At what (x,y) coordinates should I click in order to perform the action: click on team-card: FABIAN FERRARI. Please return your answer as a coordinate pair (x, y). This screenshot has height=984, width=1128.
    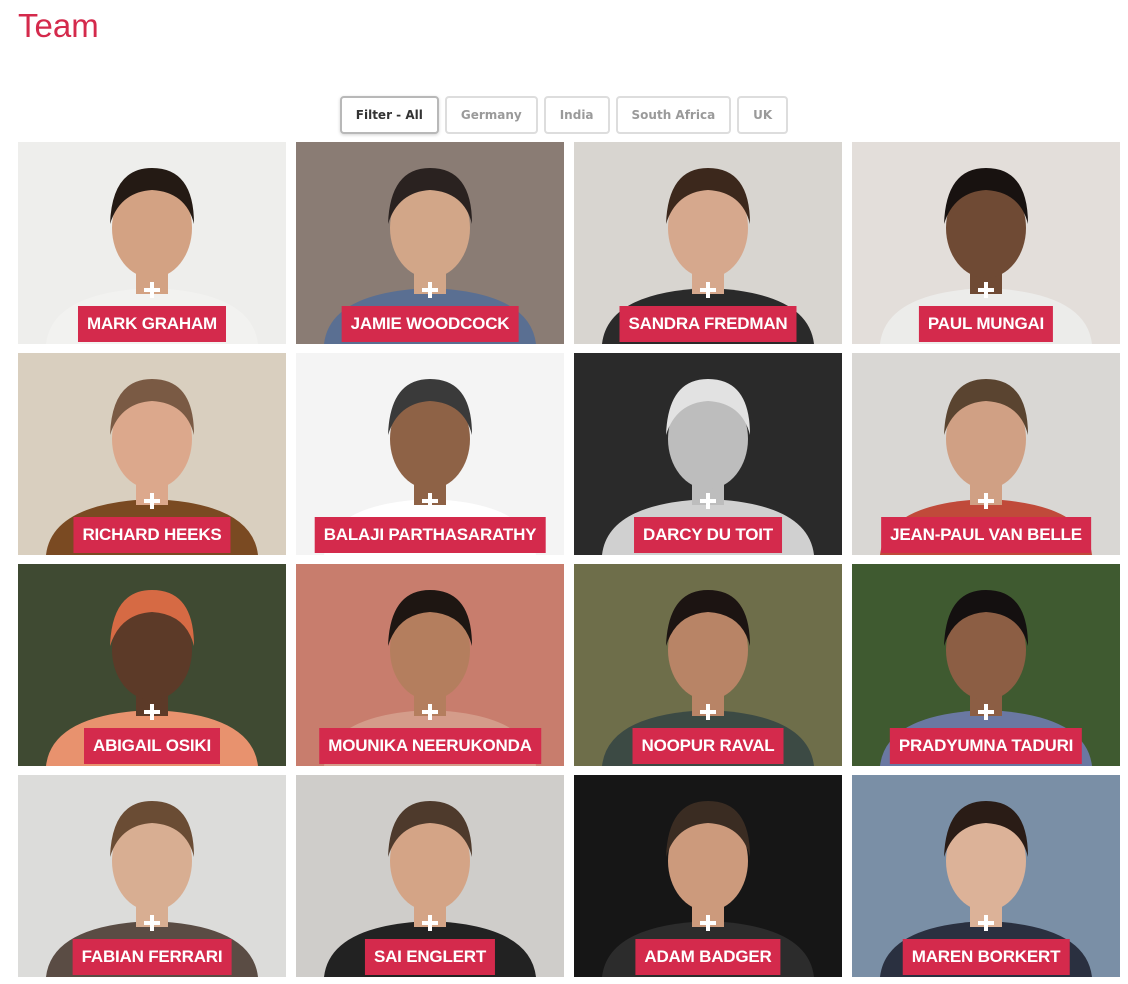
    Looking at the image, I should click on (152, 876).